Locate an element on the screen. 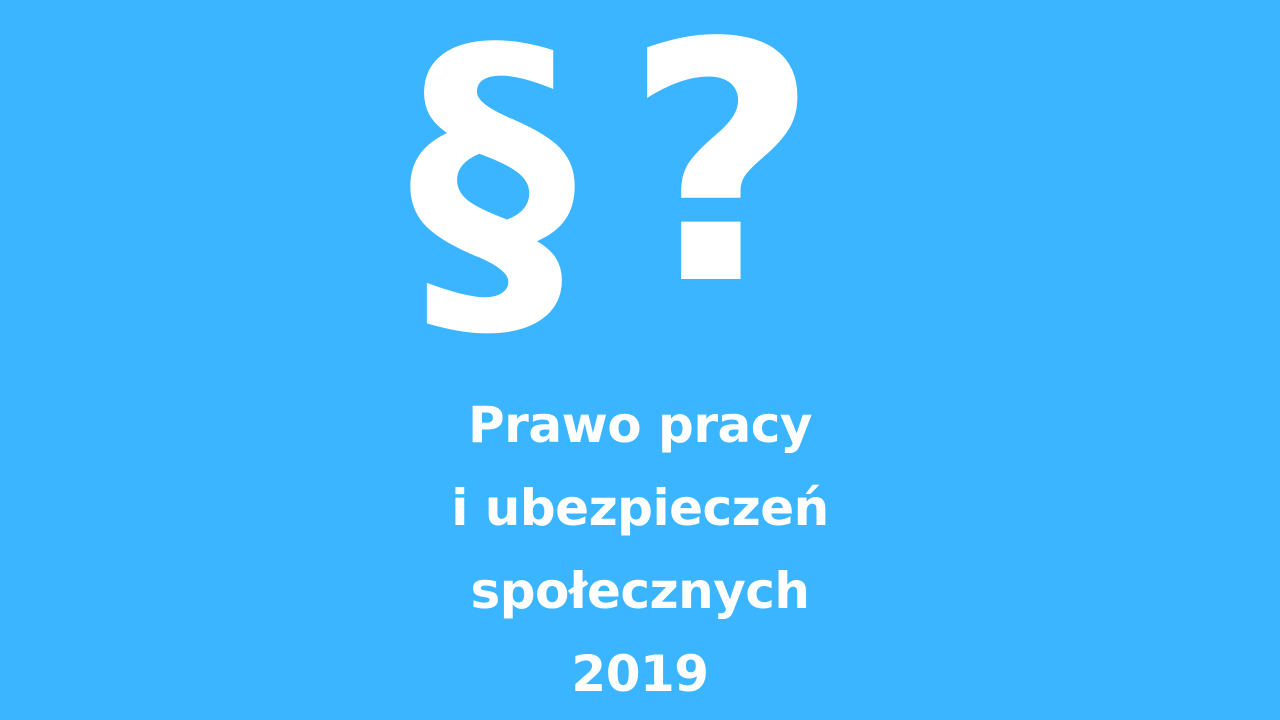 The height and width of the screenshot is (720, 1280). question-mark-icon: ? is located at coordinates (722, 178).